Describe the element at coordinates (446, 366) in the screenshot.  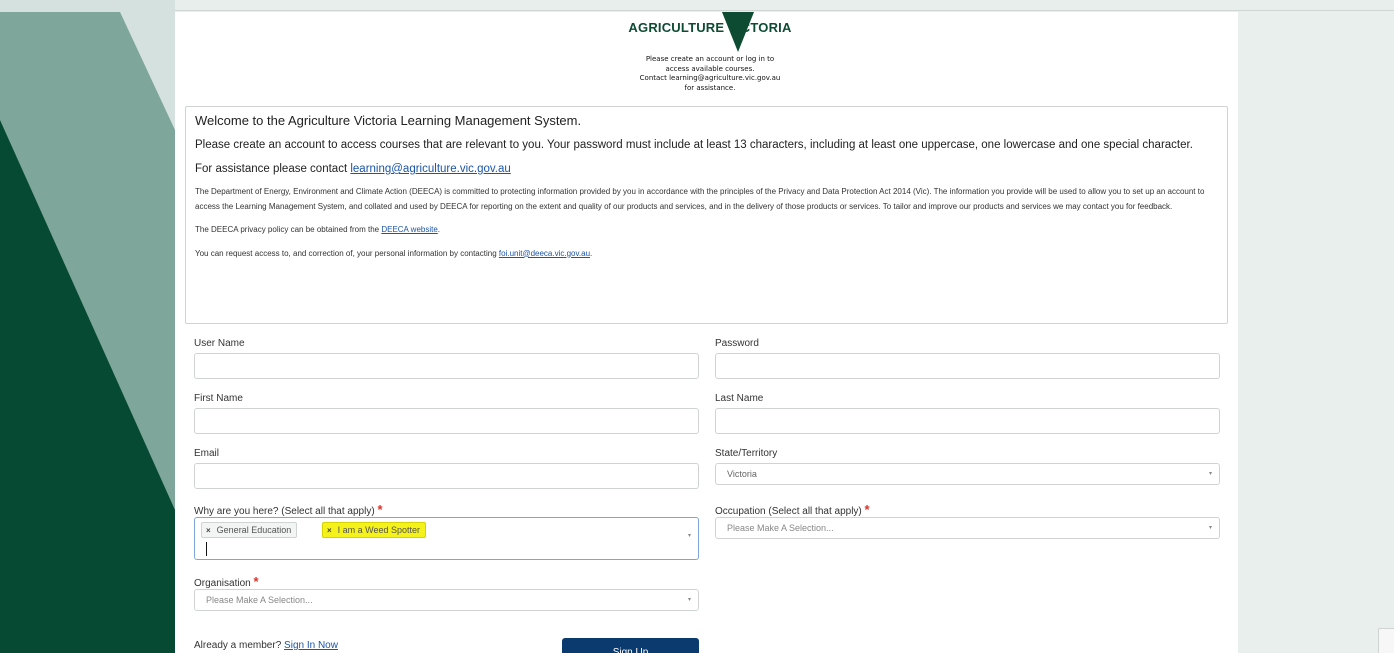
I see `username-input` at that location.